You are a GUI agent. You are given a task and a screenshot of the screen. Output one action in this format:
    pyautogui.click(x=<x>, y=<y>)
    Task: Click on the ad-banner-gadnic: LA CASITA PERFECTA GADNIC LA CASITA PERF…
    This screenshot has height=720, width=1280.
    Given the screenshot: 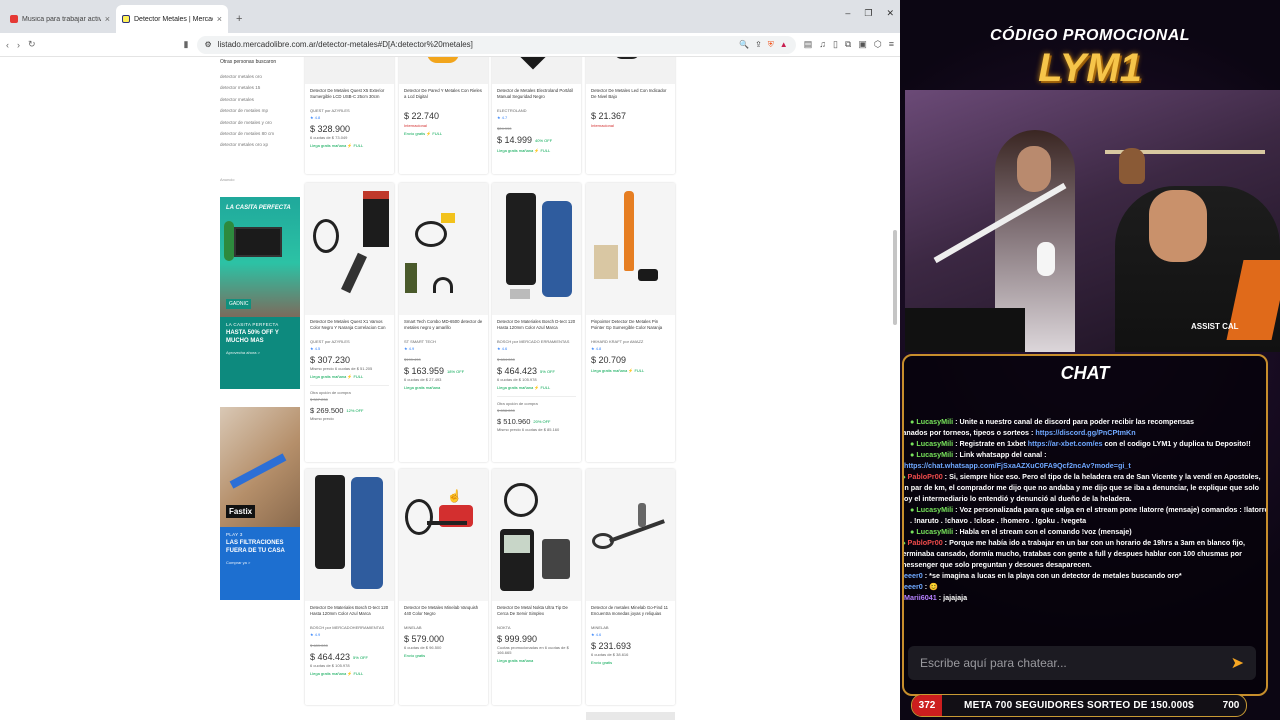 What is the action you would take?
    pyautogui.click(x=260, y=293)
    